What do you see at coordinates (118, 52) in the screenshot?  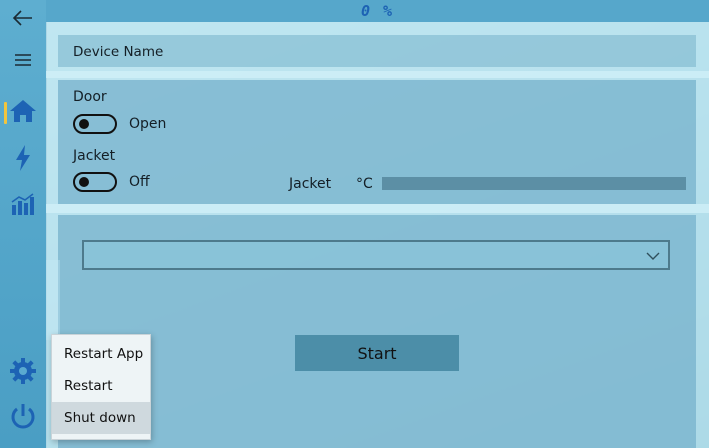 I see `device-name-label: Device Name` at bounding box center [118, 52].